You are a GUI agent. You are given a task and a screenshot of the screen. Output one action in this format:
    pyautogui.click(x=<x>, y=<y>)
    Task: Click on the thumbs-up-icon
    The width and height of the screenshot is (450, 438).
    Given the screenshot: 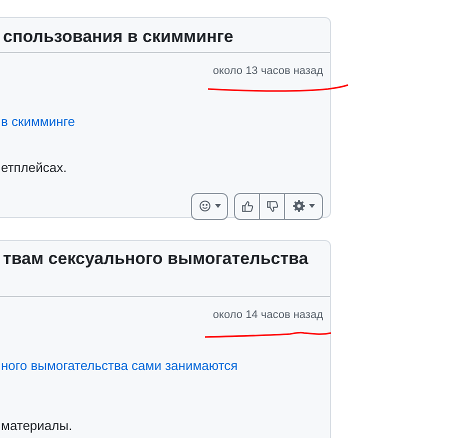 What is the action you would take?
    pyautogui.click(x=247, y=206)
    